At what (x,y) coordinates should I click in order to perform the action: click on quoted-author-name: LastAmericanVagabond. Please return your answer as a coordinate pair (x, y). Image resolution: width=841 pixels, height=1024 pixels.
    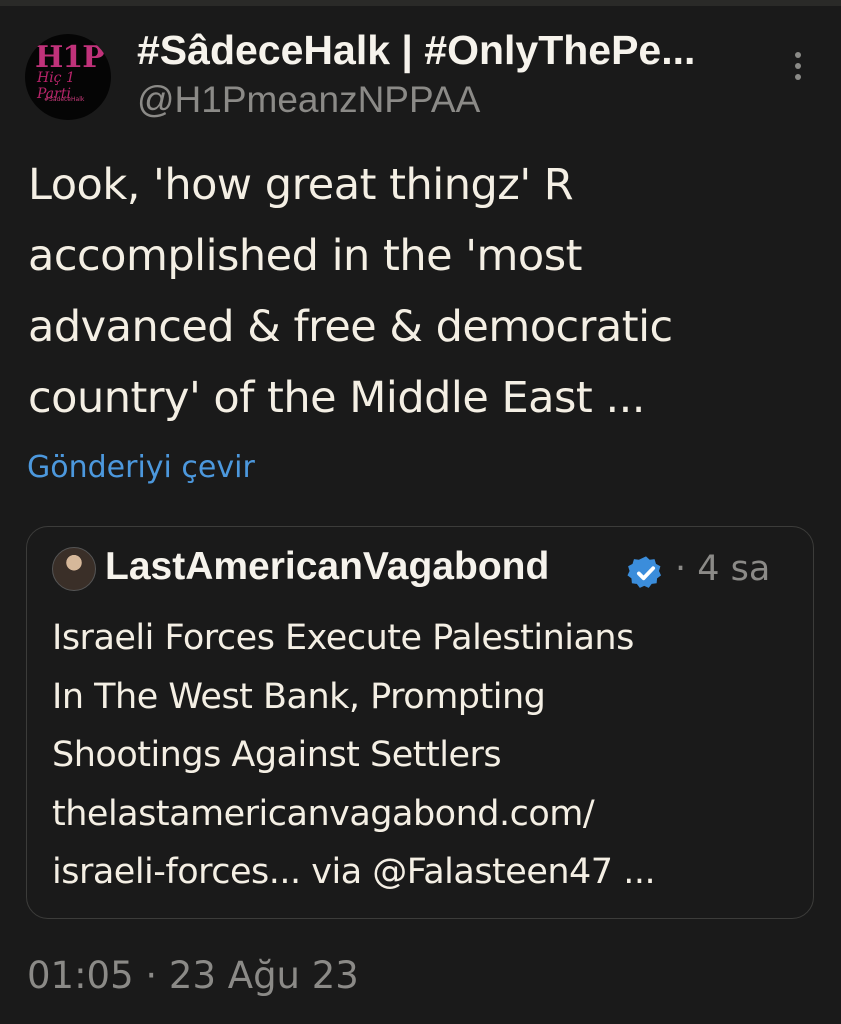
    Looking at the image, I should click on (327, 566).